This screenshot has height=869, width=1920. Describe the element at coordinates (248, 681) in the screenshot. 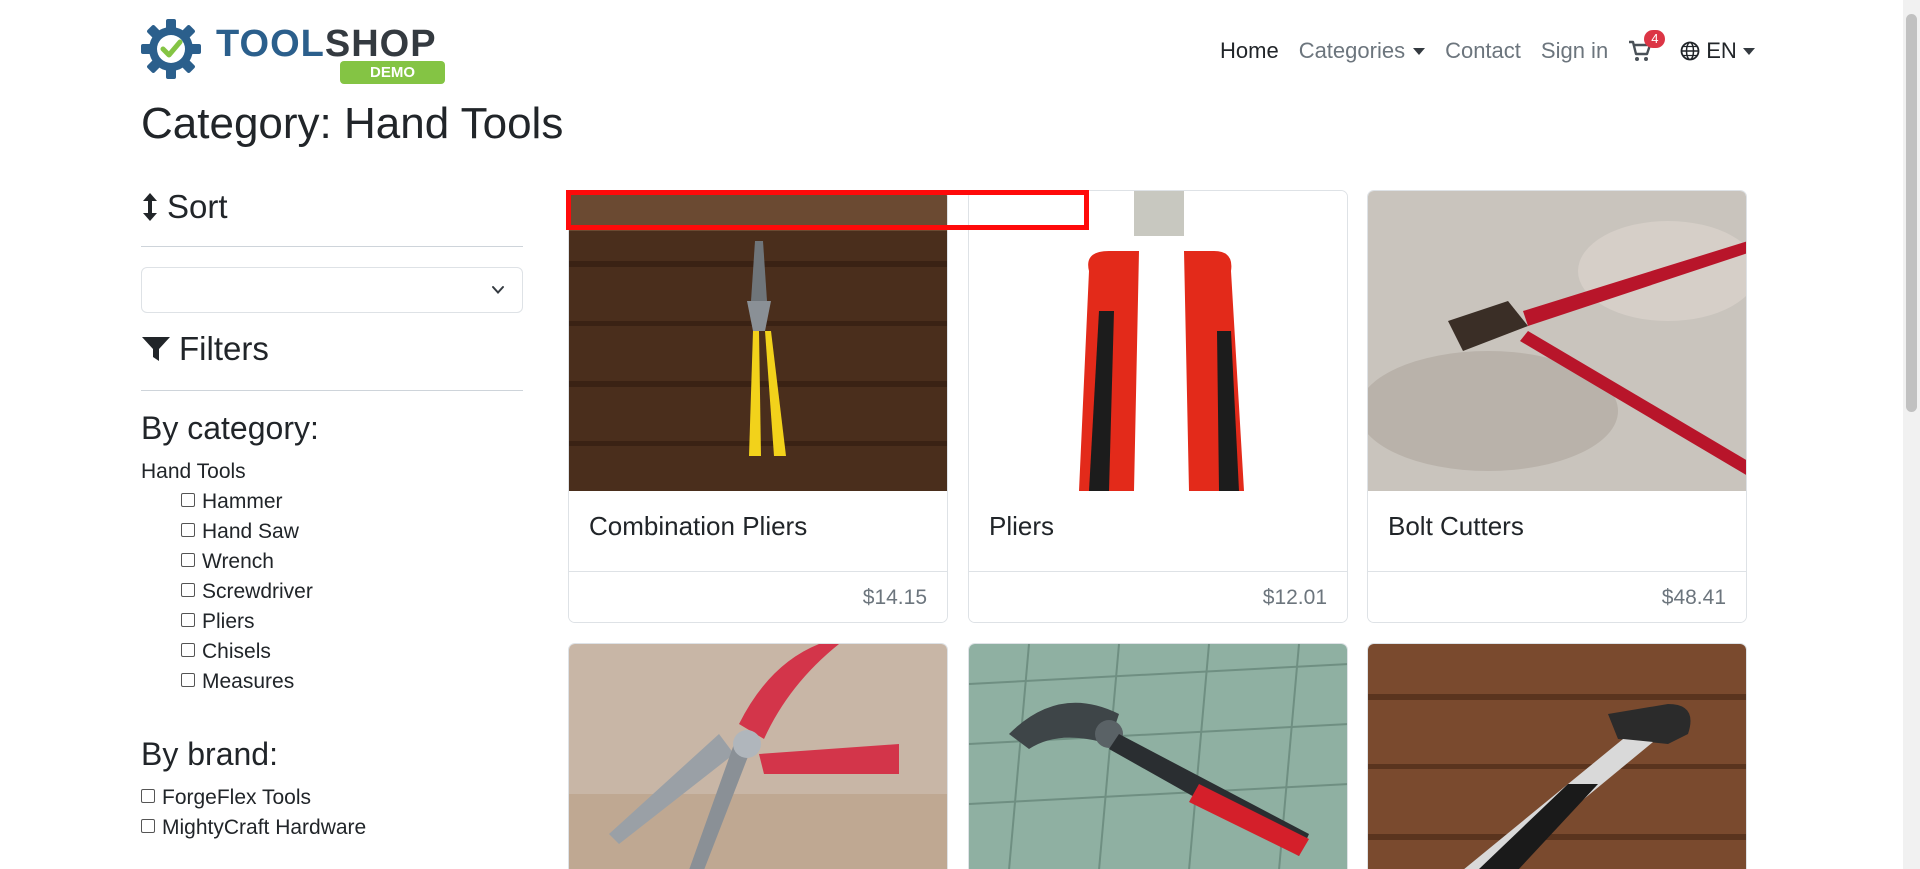

I see `category-filter-label: Measures` at that location.